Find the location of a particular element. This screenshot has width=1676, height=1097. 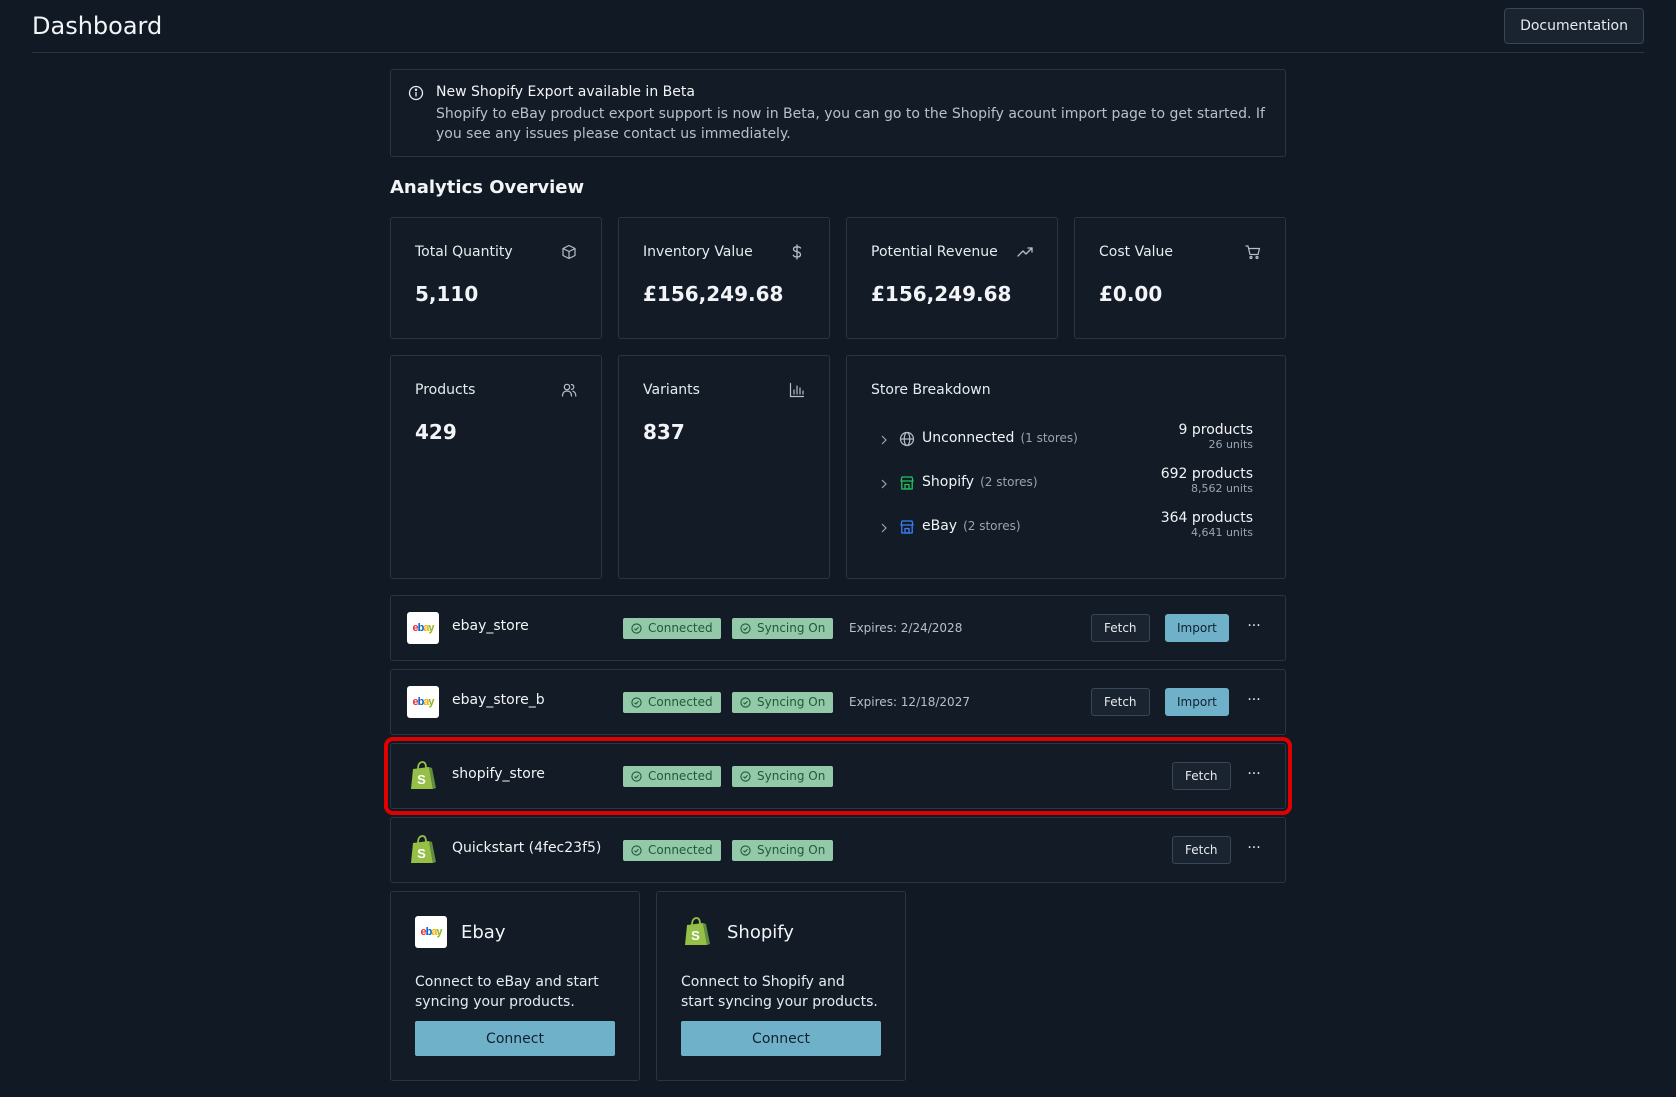

stat-label: Potential Revenue is located at coordinates (934, 252).